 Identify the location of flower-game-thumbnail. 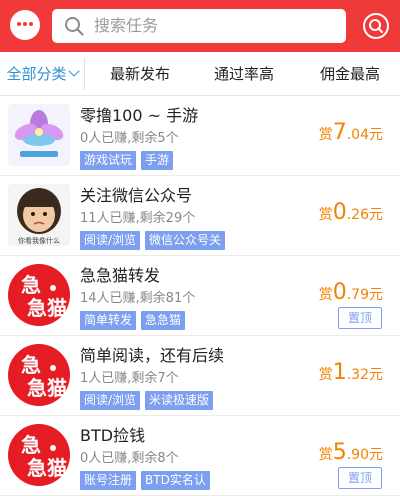
(39, 135).